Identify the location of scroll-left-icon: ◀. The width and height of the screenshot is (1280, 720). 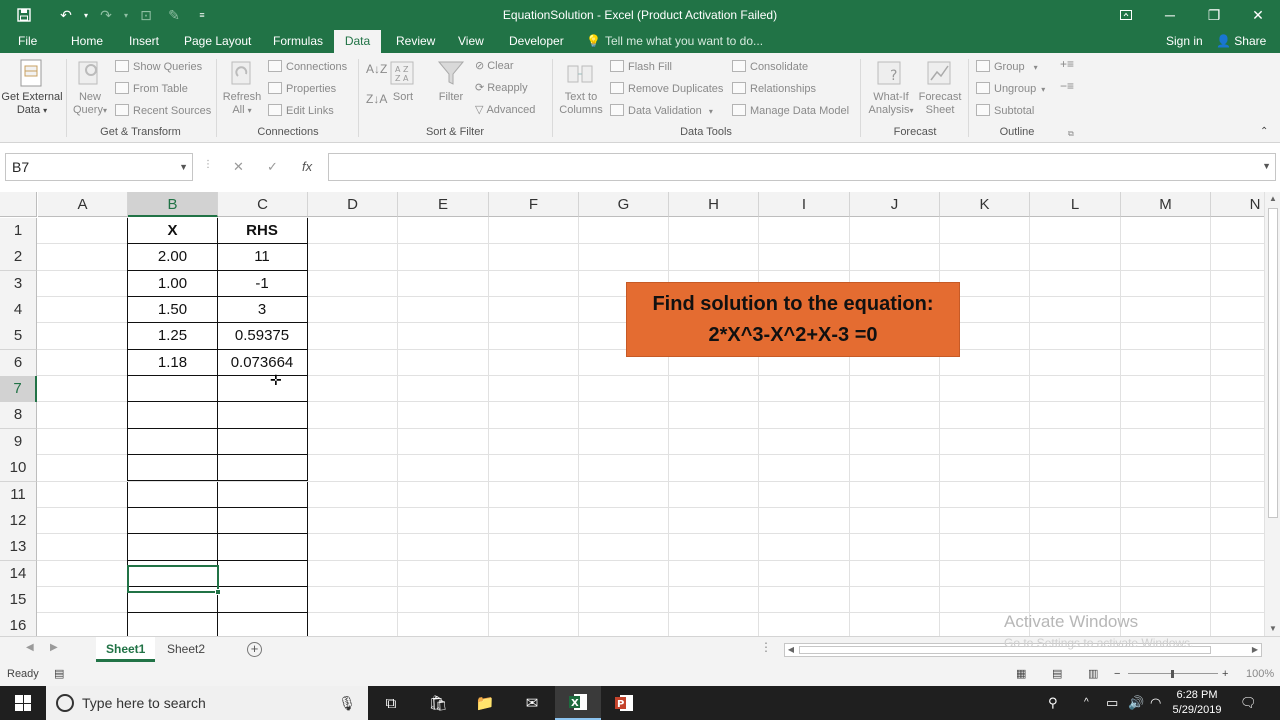
(791, 650).